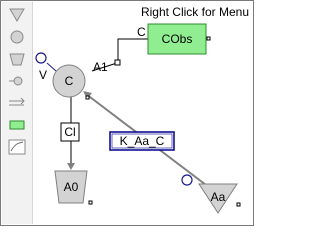 Image resolution: width=320 pixels, height=240 pixels. I want to click on elimination-handle, so click(90, 202).